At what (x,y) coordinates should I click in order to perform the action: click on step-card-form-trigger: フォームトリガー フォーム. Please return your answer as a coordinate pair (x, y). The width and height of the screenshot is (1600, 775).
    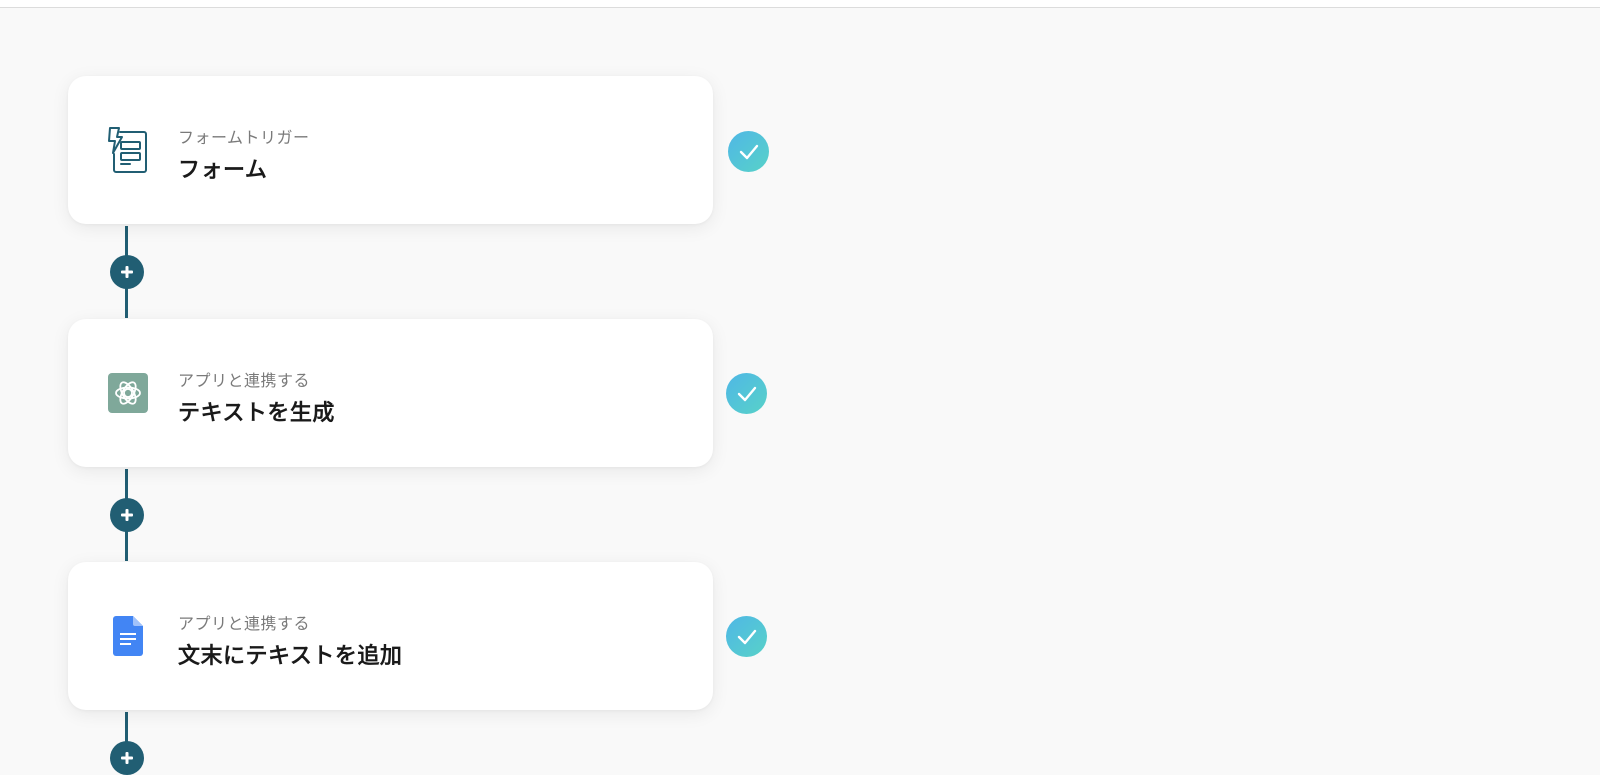
    Looking at the image, I should click on (390, 150).